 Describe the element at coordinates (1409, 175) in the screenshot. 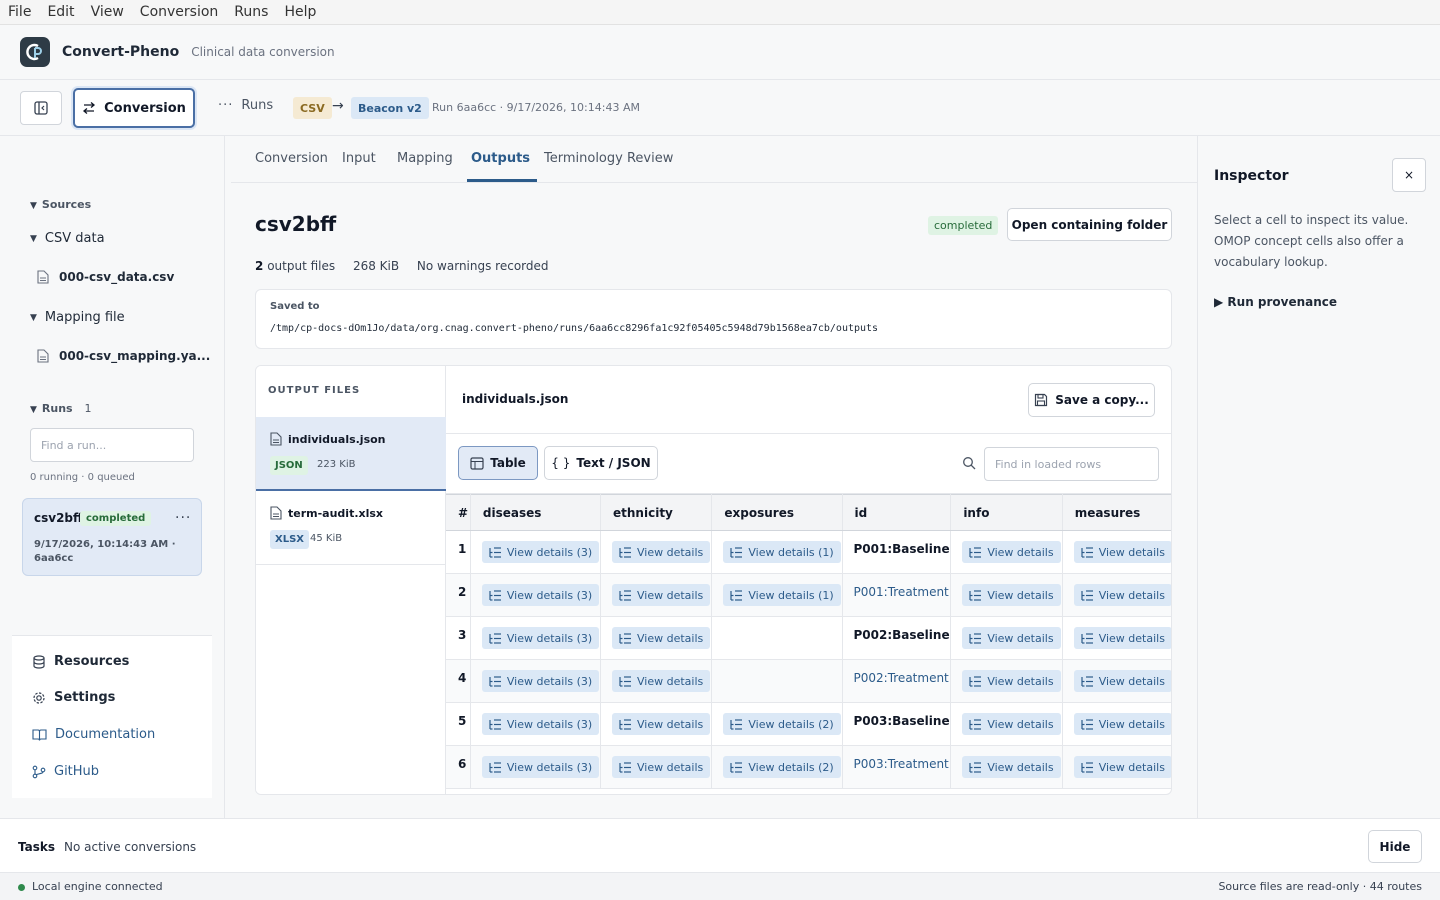

I see `close-icon: ×` at that location.